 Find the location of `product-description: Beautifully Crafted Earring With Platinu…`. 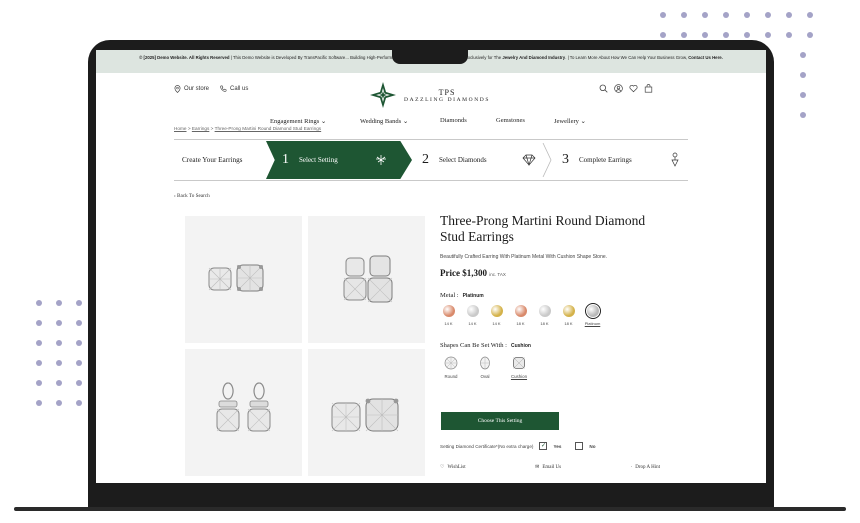

product-description: Beautifully Crafted Earring With Platinu… is located at coordinates (524, 257).